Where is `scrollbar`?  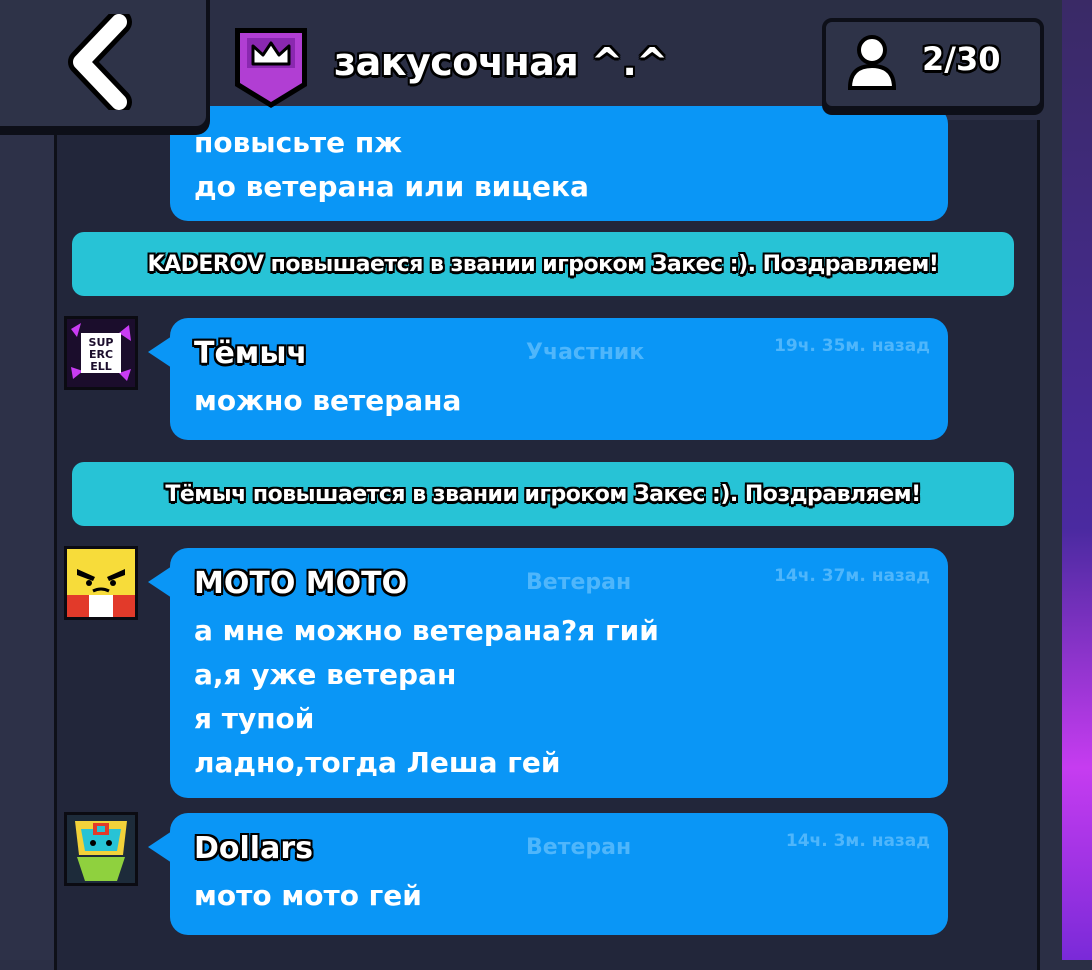 scrollbar is located at coordinates (1030, 540).